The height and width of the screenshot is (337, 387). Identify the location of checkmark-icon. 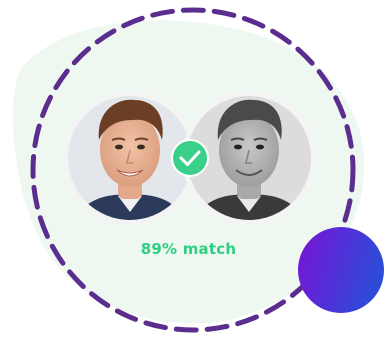
(190, 158).